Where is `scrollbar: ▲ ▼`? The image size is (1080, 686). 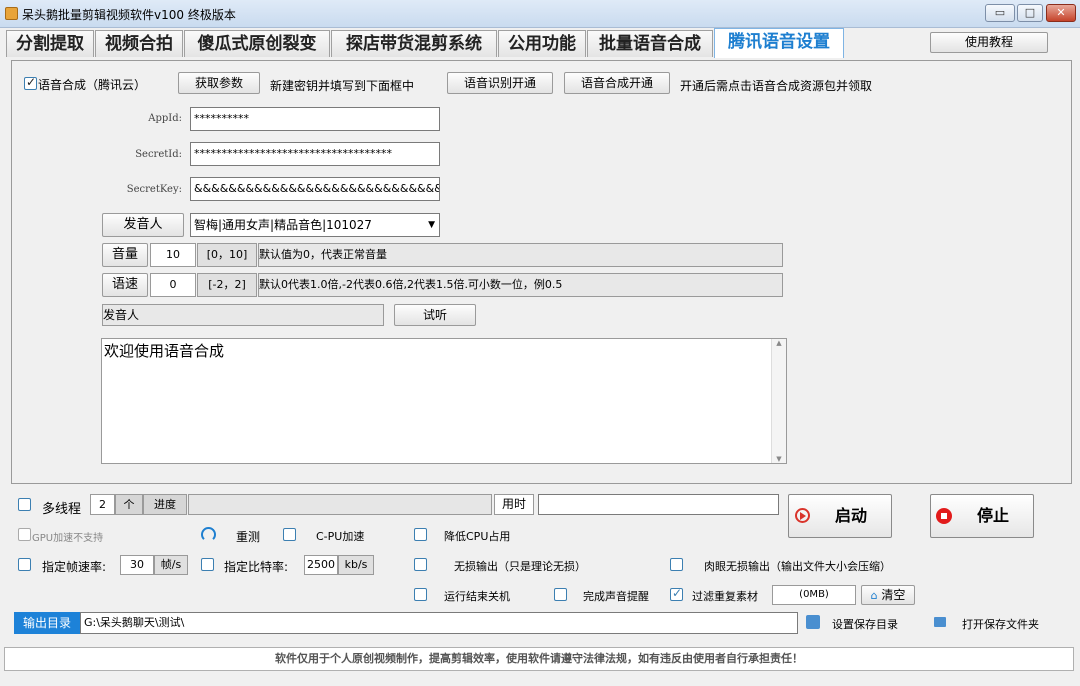 scrollbar: ▲ ▼ is located at coordinates (778, 401).